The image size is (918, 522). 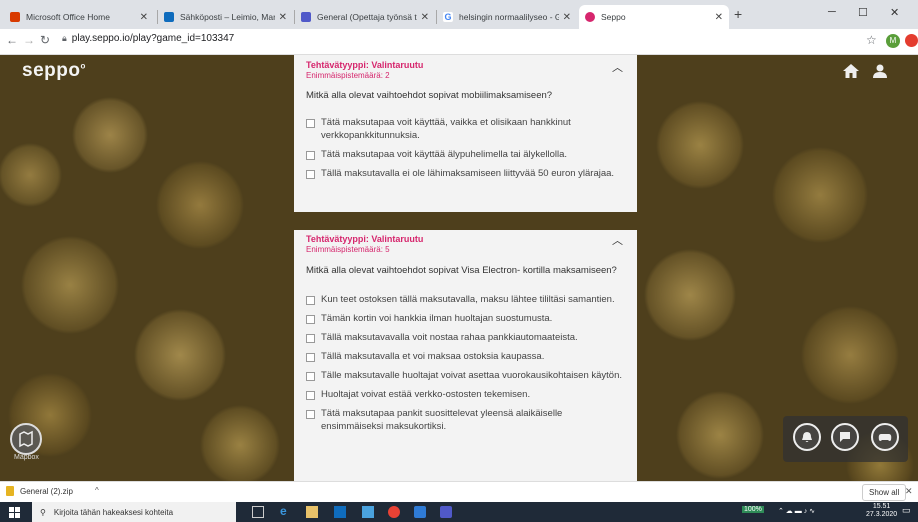 What do you see at coordinates (753, 509) in the screenshot?
I see `battery-indicator: 100%` at bounding box center [753, 509].